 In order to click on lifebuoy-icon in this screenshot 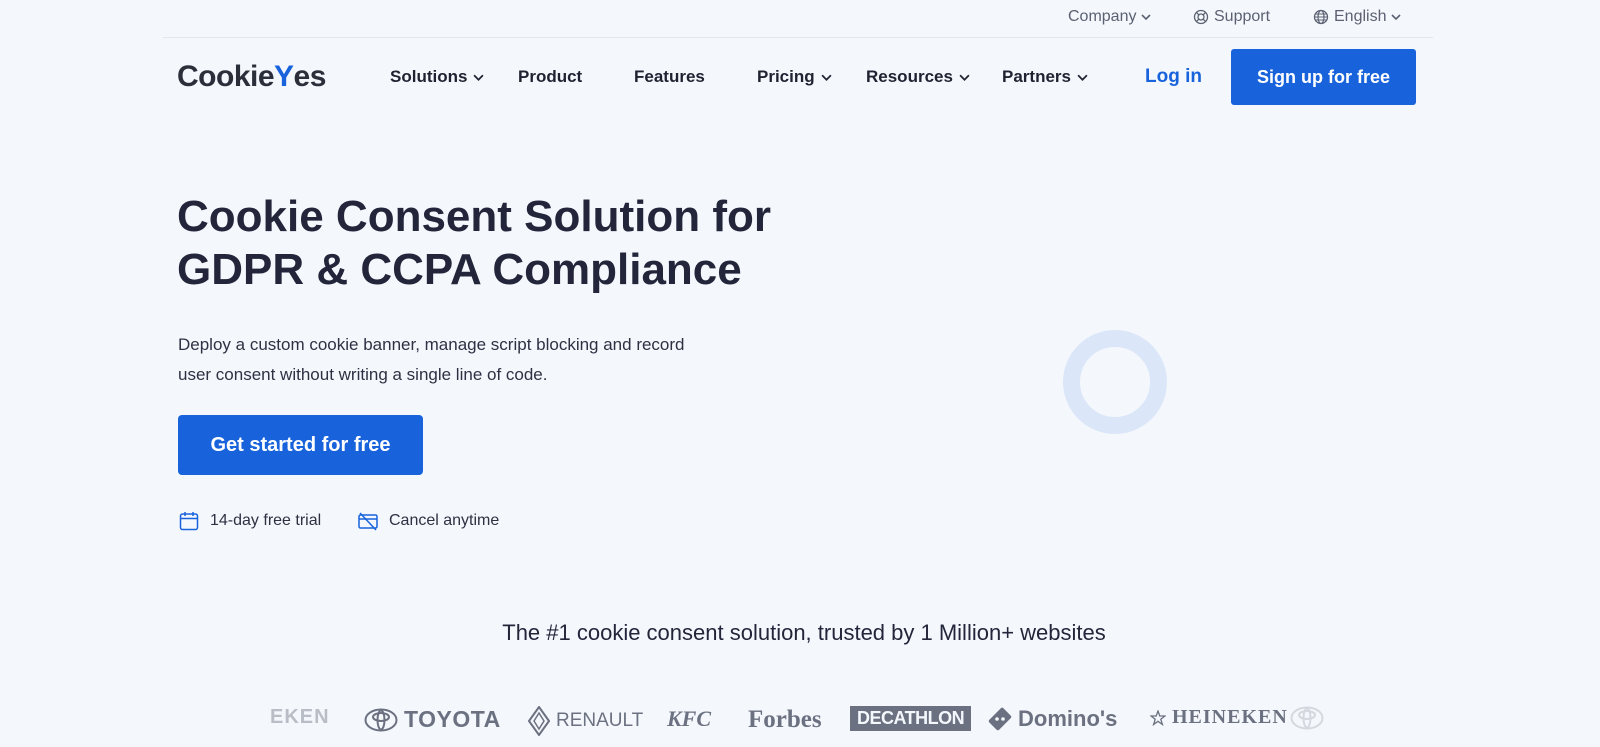, I will do `click(1201, 17)`.